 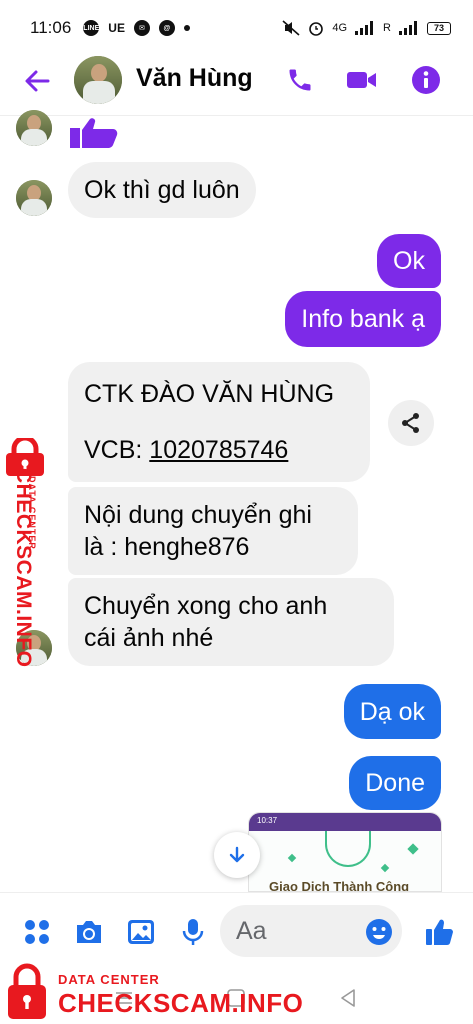 What do you see at coordinates (291, 28) in the screenshot?
I see `mute-icon` at bounding box center [291, 28].